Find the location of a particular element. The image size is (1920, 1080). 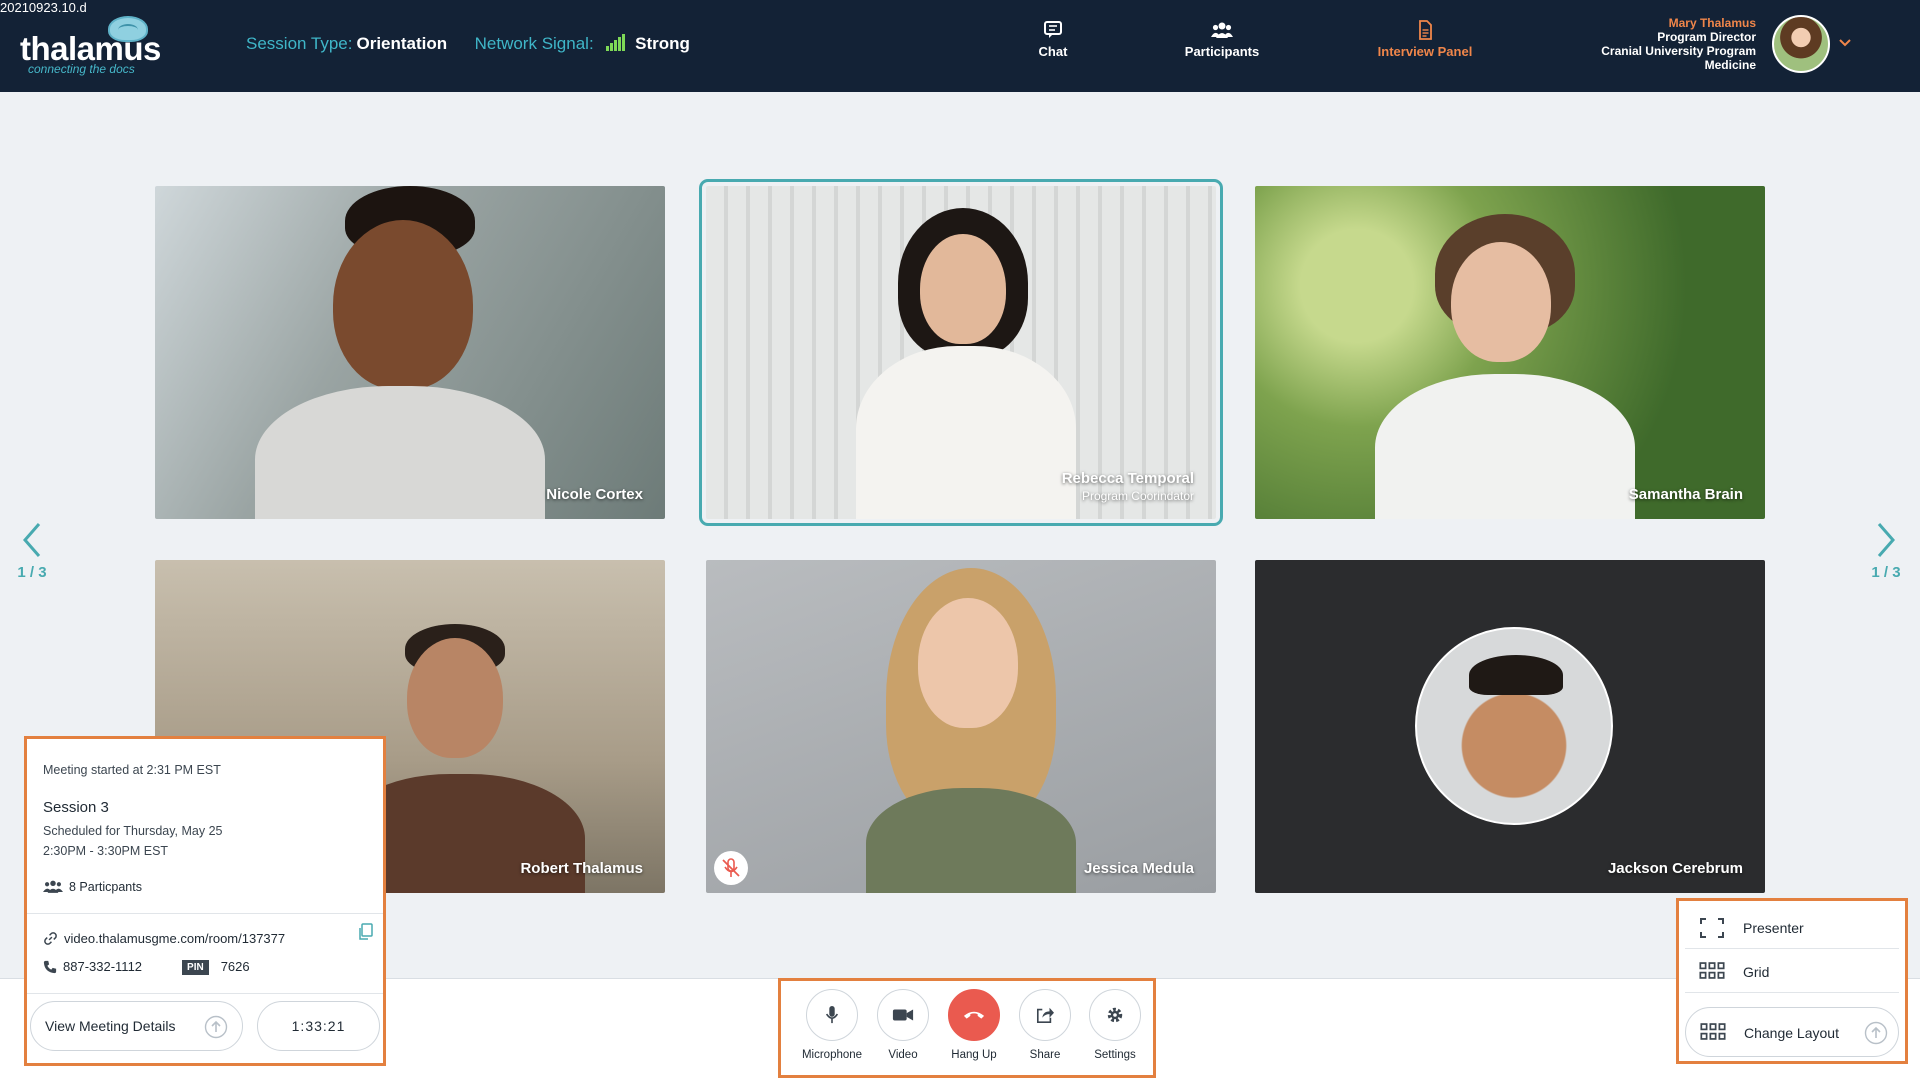

nav-chat-label: Chat is located at coordinates (1053, 51).